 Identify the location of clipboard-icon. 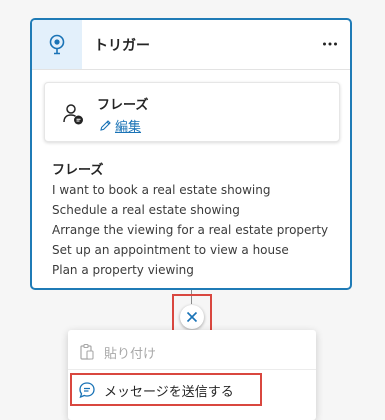
(87, 352).